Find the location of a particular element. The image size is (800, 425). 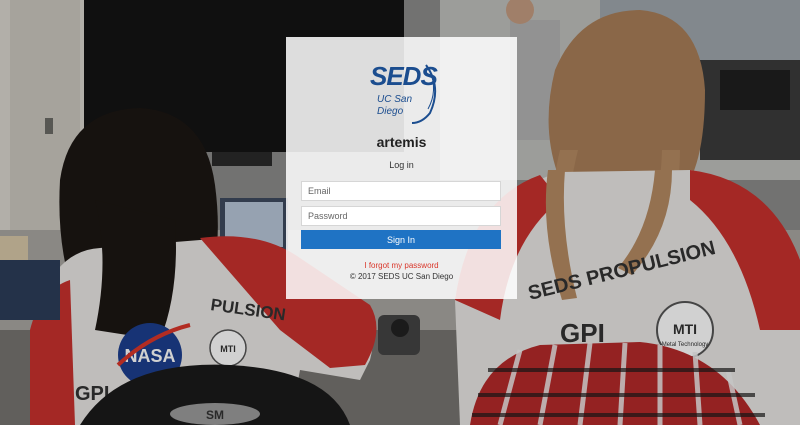

login-subtitle: Log in is located at coordinates (401, 165).